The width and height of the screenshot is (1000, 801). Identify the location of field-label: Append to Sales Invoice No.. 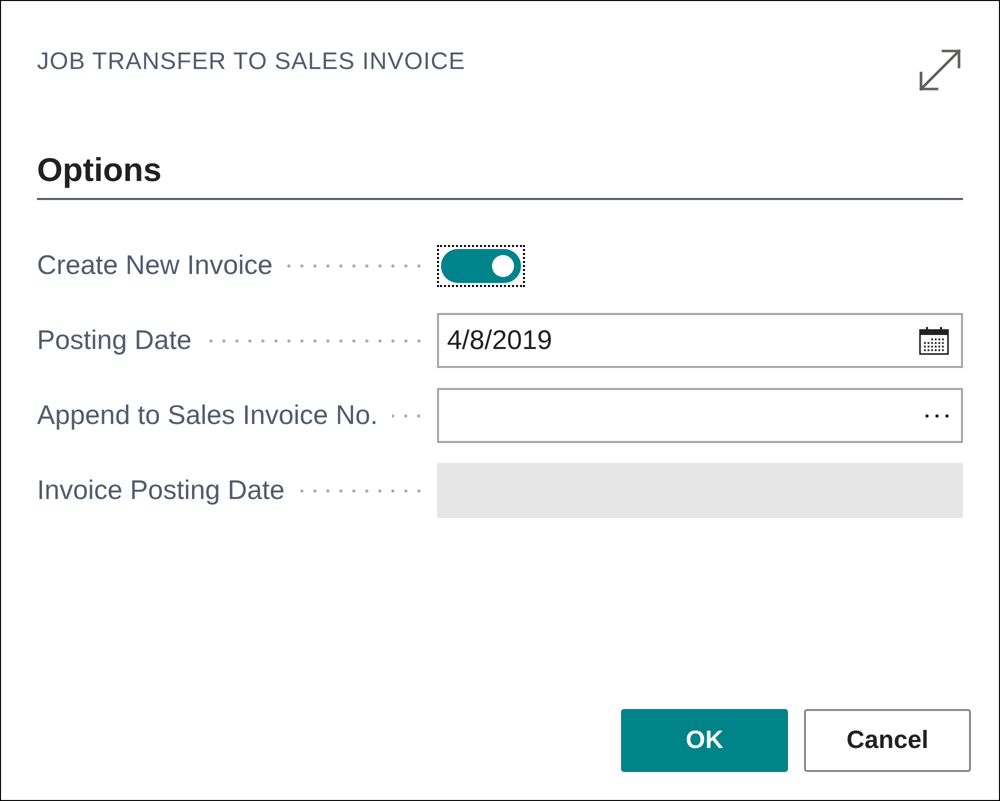
(207, 415).